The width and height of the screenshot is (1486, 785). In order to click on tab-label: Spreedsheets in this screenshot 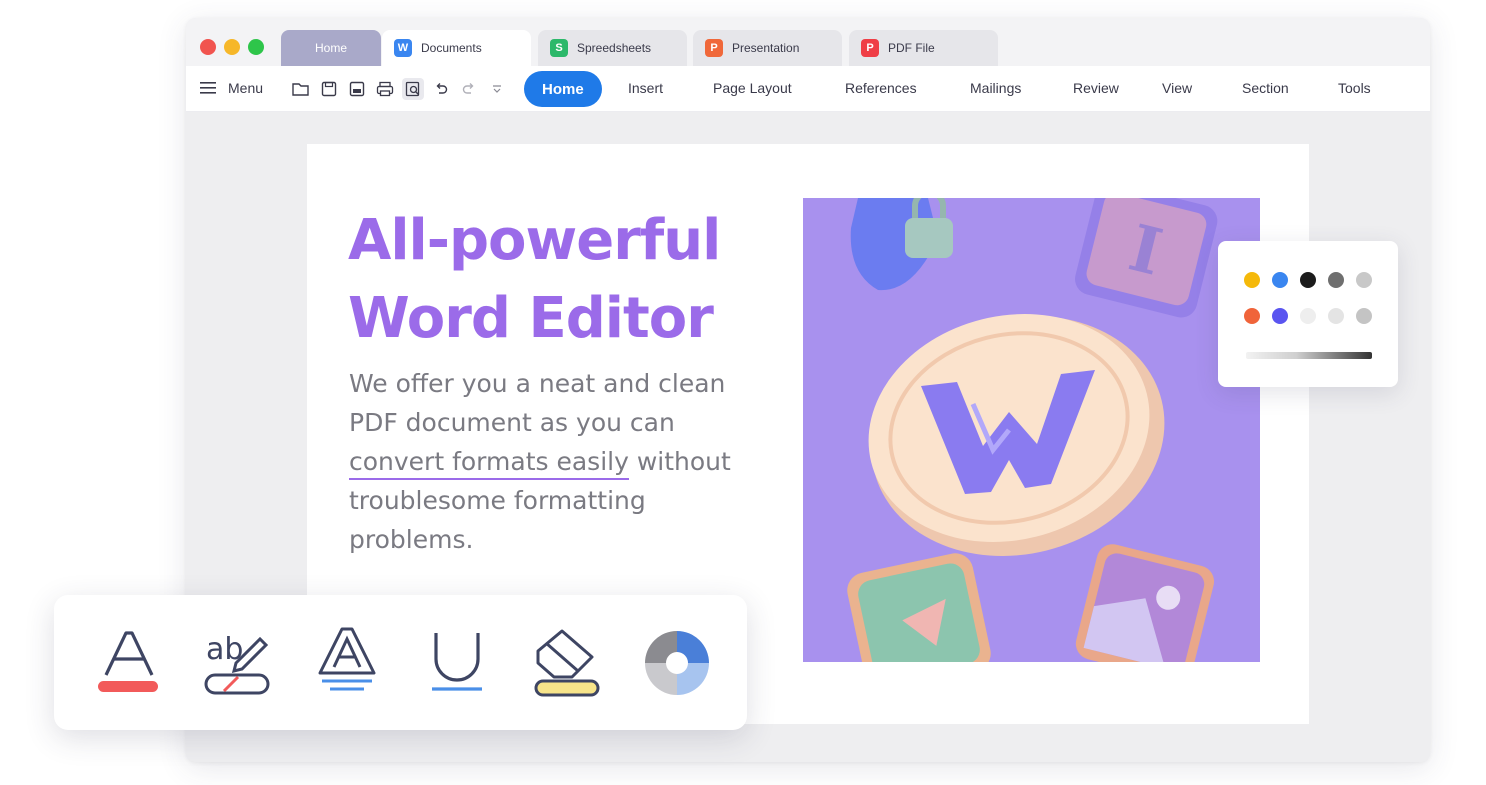, I will do `click(614, 48)`.